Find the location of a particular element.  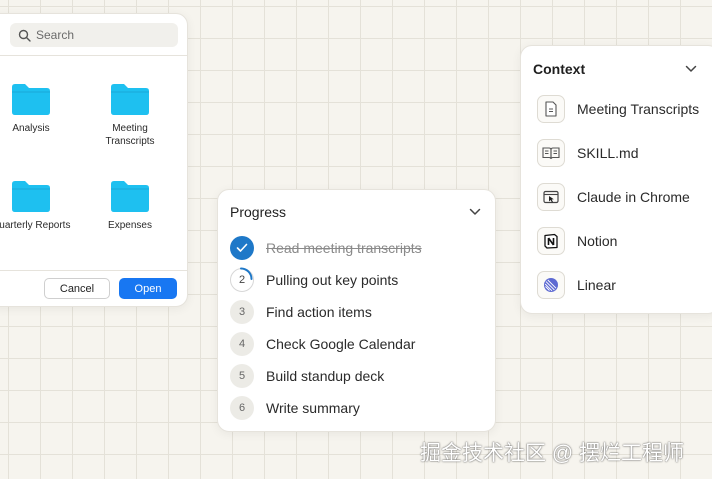

browser-cursor-icon is located at coordinates (551, 197).